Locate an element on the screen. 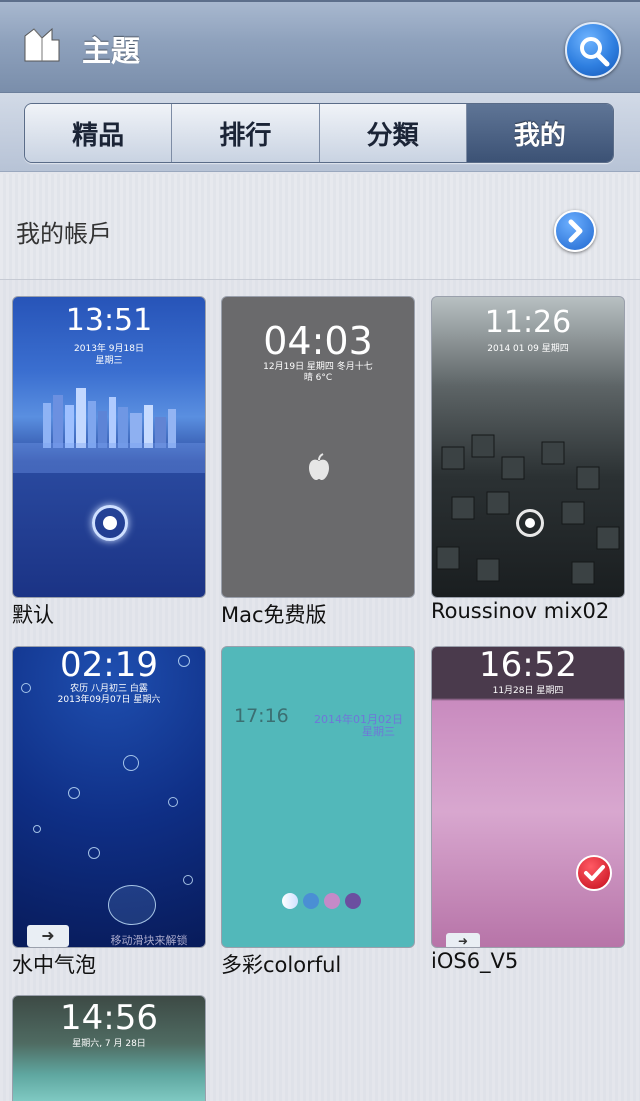 This screenshot has width=640, height=1101. lock-time: 04:03 is located at coordinates (318, 341).